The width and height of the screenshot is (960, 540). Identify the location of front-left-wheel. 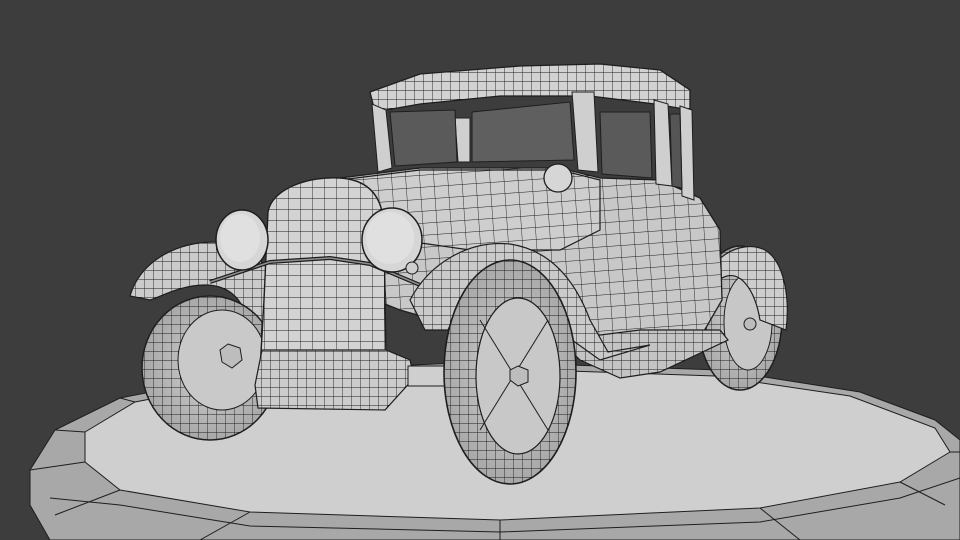
(210, 368).